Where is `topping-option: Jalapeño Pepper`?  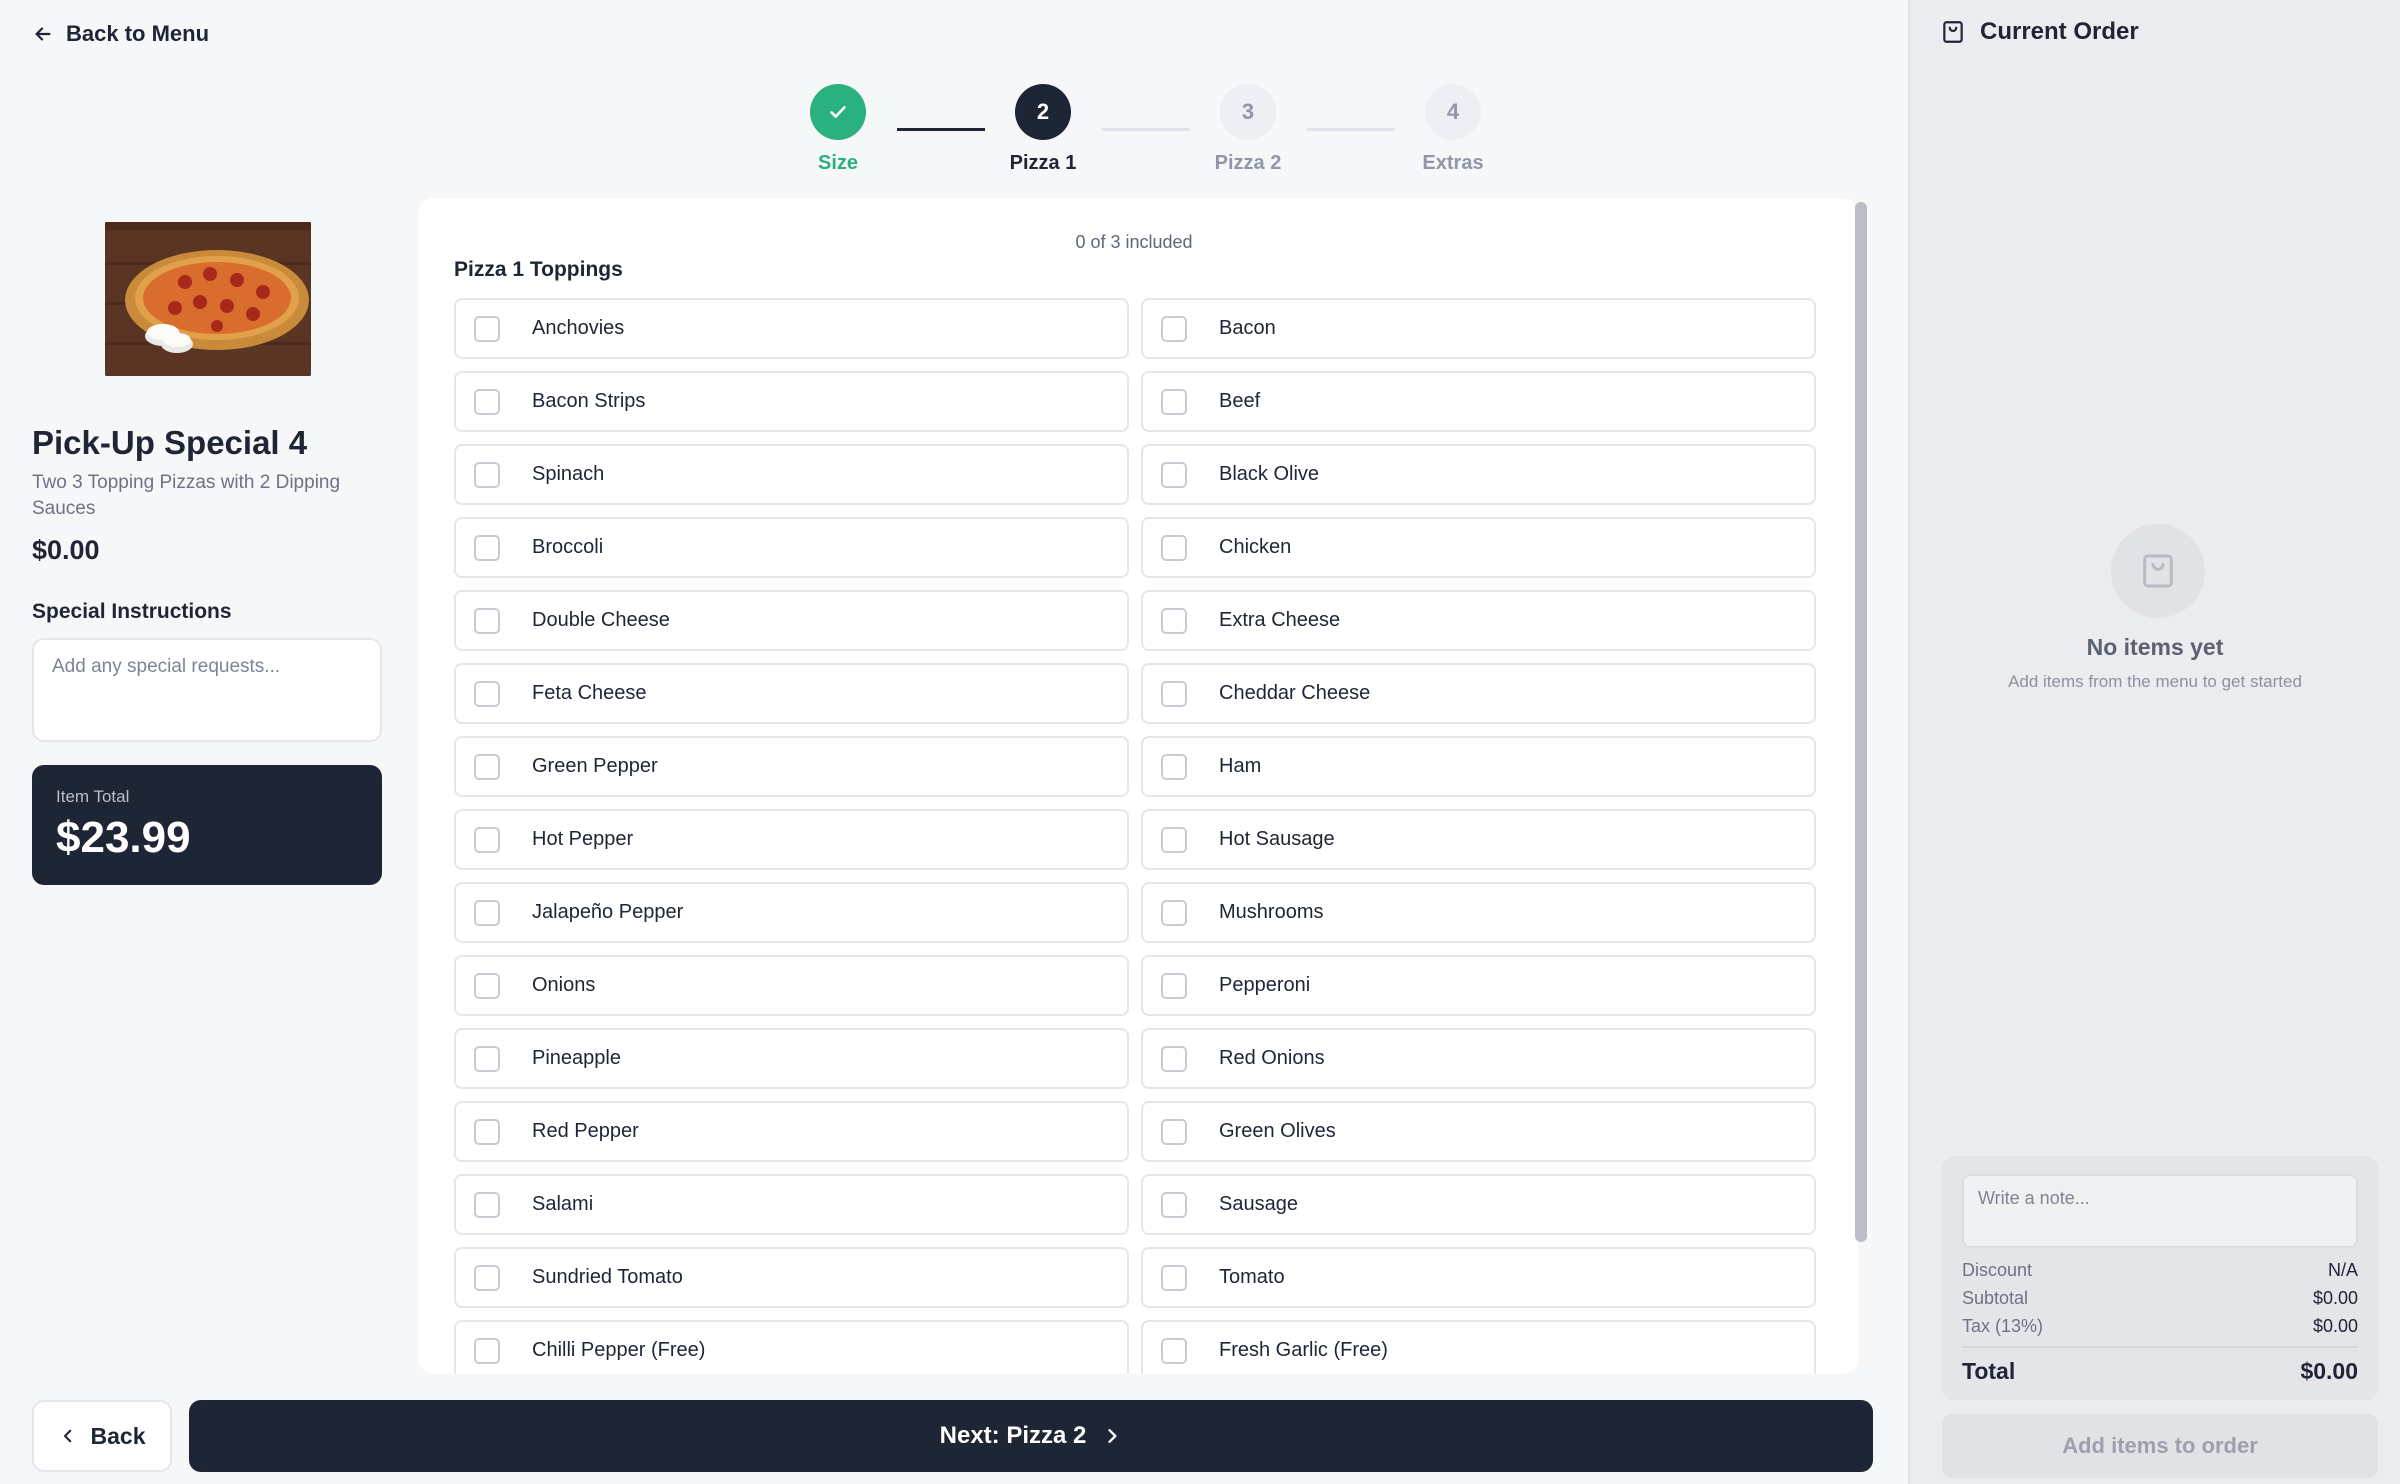 topping-option: Jalapeño Pepper is located at coordinates (791, 912).